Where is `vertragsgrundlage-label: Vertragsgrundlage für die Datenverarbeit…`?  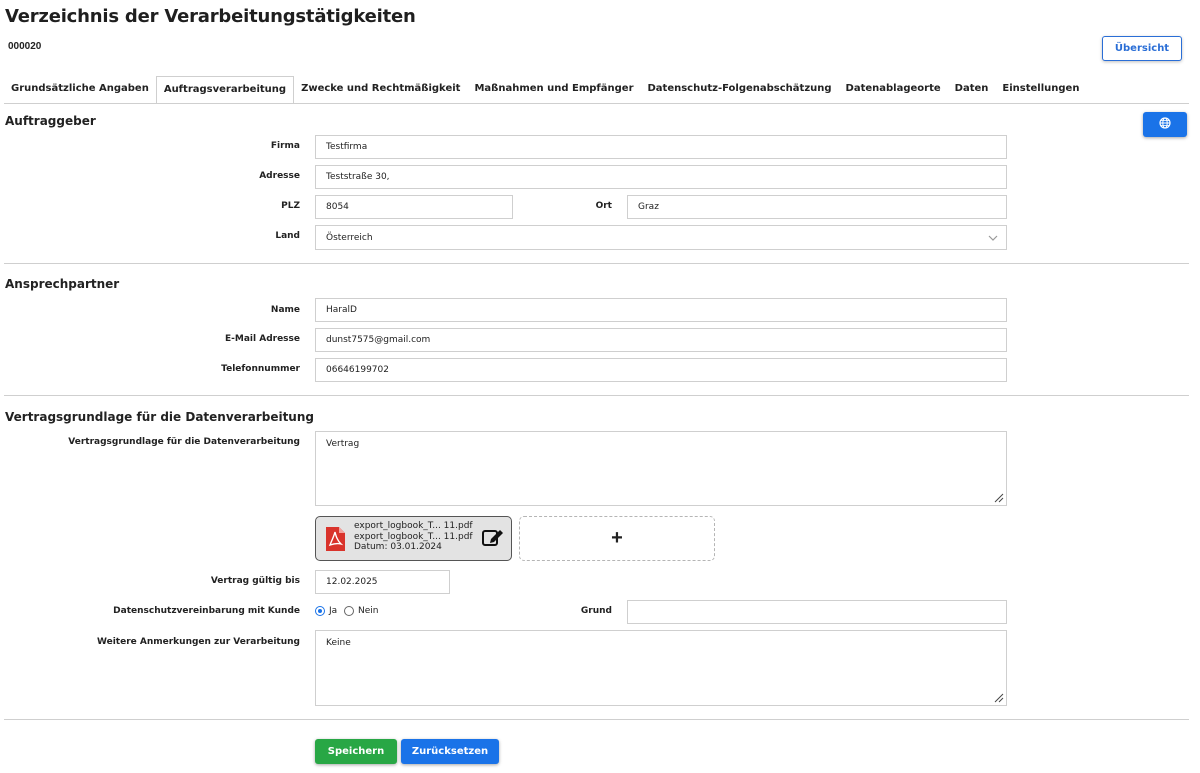
vertragsgrundlage-label: Vertragsgrundlage für die Datenverarbeit… is located at coordinates (184, 442).